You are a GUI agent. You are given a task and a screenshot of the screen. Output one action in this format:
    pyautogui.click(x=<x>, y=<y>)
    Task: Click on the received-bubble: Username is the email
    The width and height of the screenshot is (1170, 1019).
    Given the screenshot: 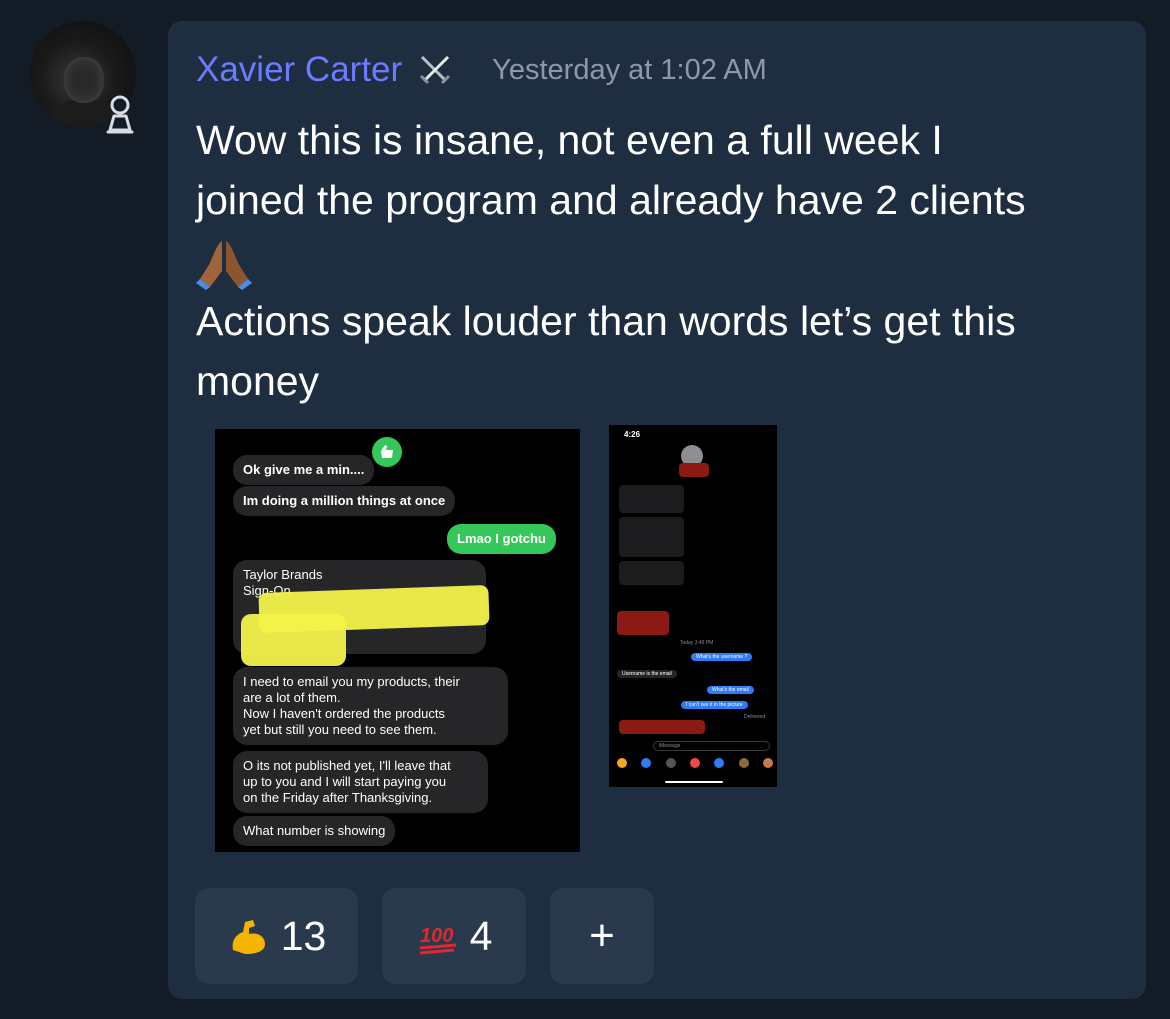 What is the action you would take?
    pyautogui.click(x=647, y=674)
    